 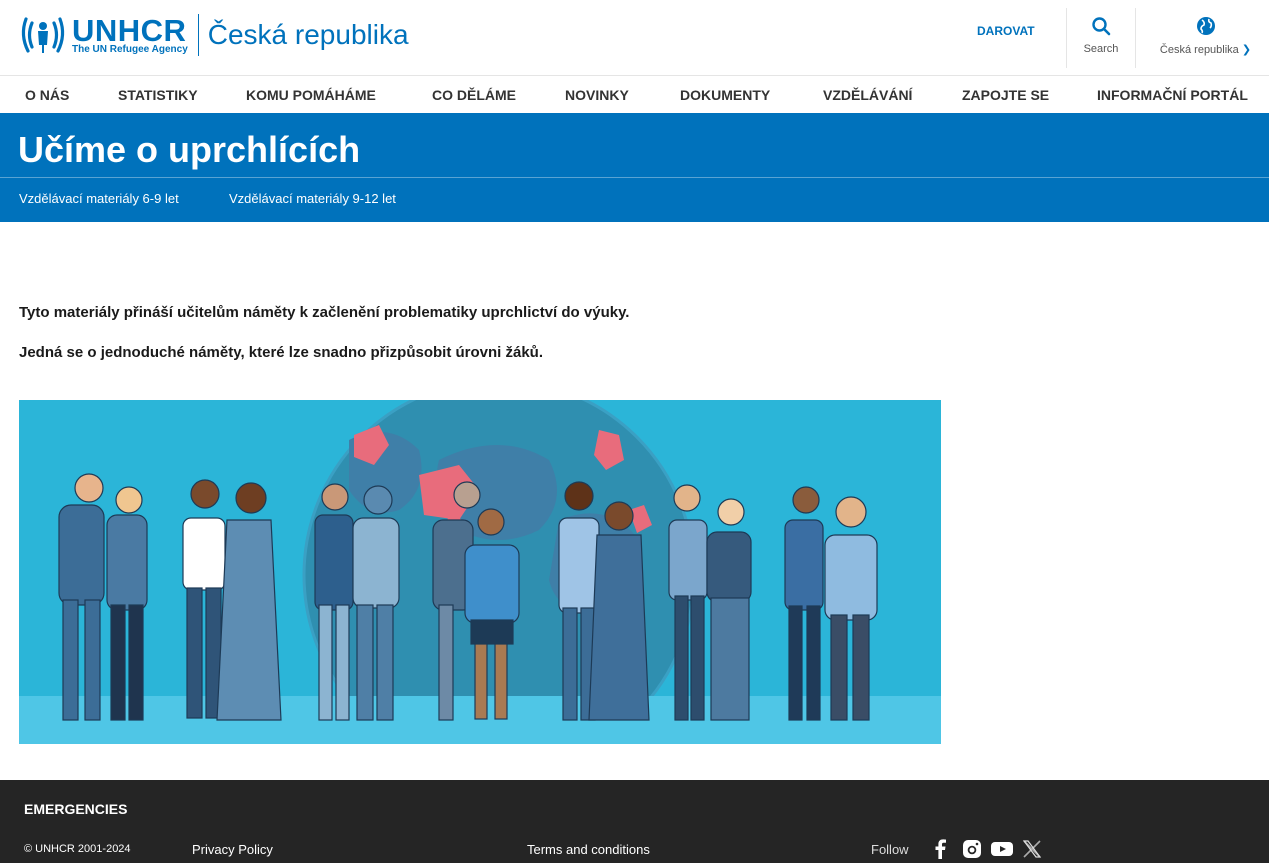 I want to click on donate-button: DAROVAT, so click(x=1006, y=31).